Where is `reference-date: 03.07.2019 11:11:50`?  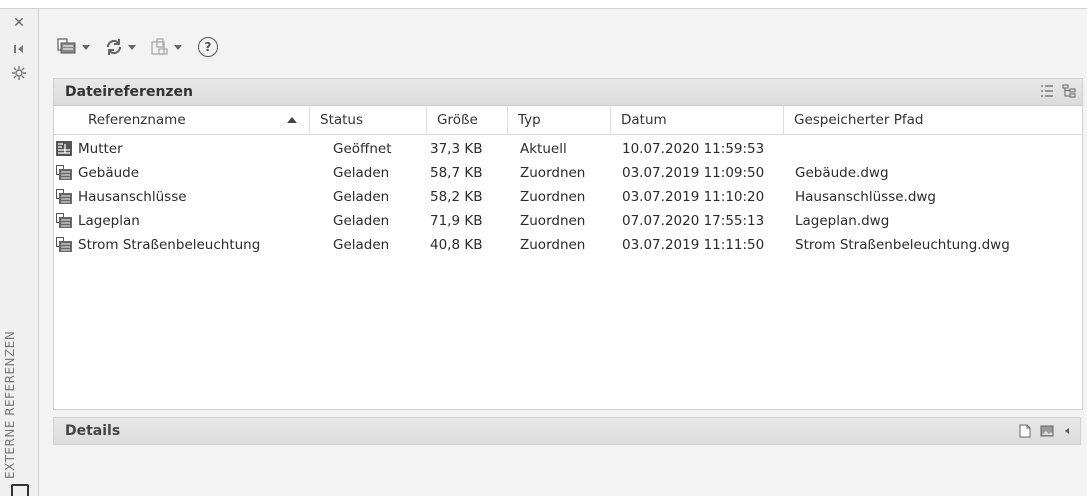 reference-date: 03.07.2019 11:11:50 is located at coordinates (693, 245).